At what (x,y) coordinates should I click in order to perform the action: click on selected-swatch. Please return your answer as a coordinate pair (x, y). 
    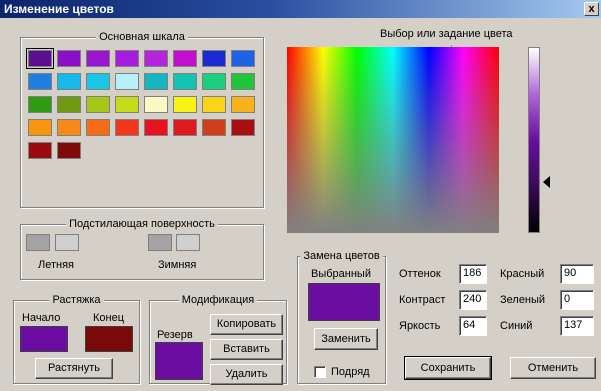
    Looking at the image, I should click on (344, 302).